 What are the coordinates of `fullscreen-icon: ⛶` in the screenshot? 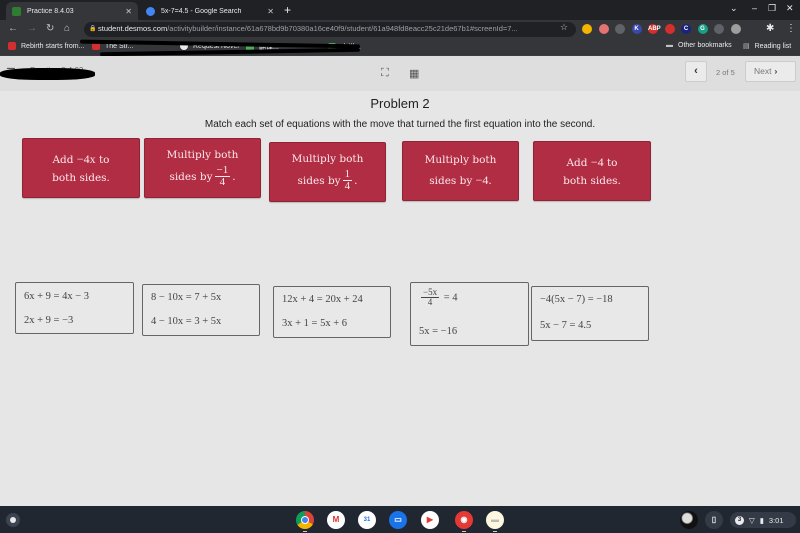 It's located at (385, 73).